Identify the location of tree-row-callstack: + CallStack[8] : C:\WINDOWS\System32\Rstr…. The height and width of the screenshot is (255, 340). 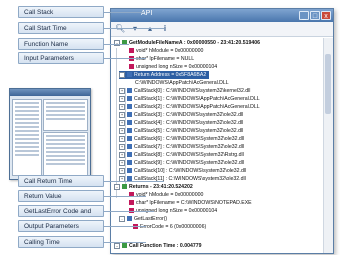
(181, 155).